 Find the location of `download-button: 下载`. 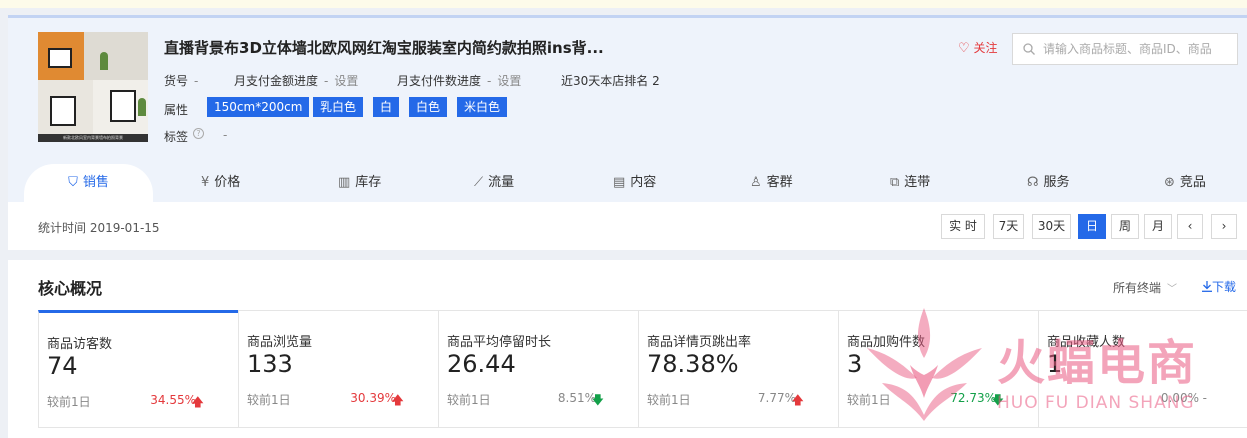

download-button: 下载 is located at coordinates (1219, 286).